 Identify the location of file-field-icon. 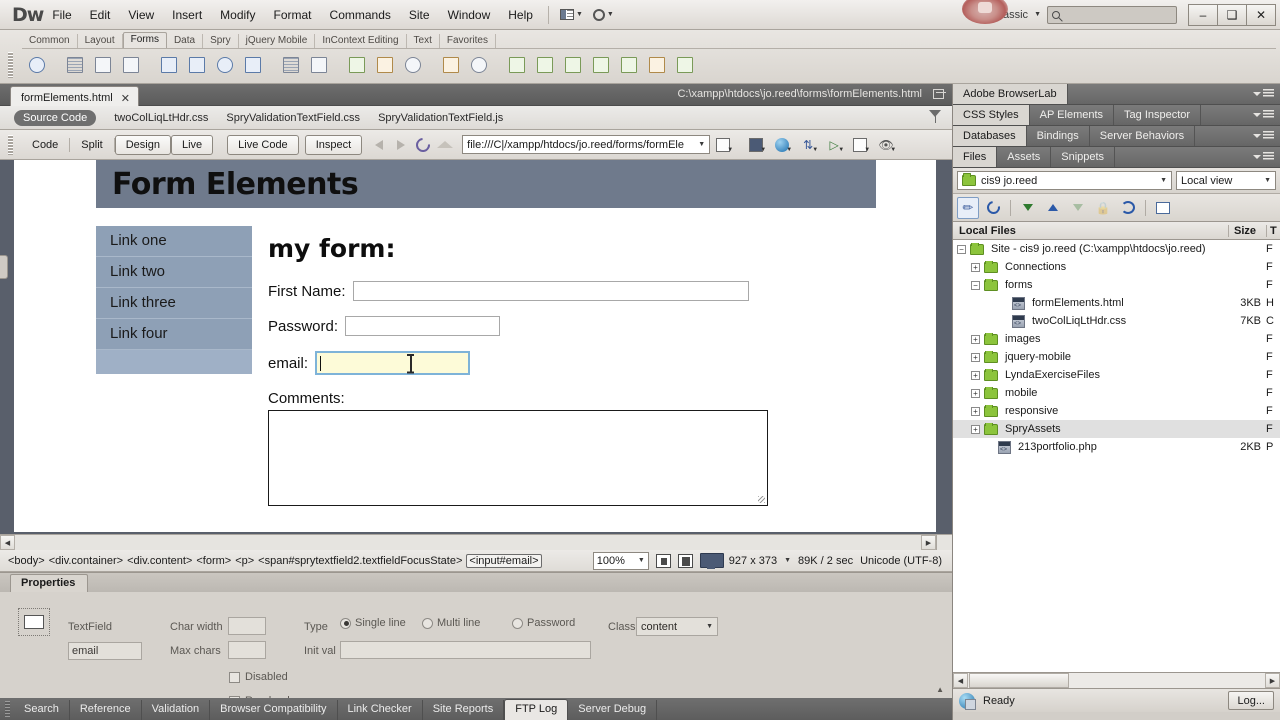
(385, 65).